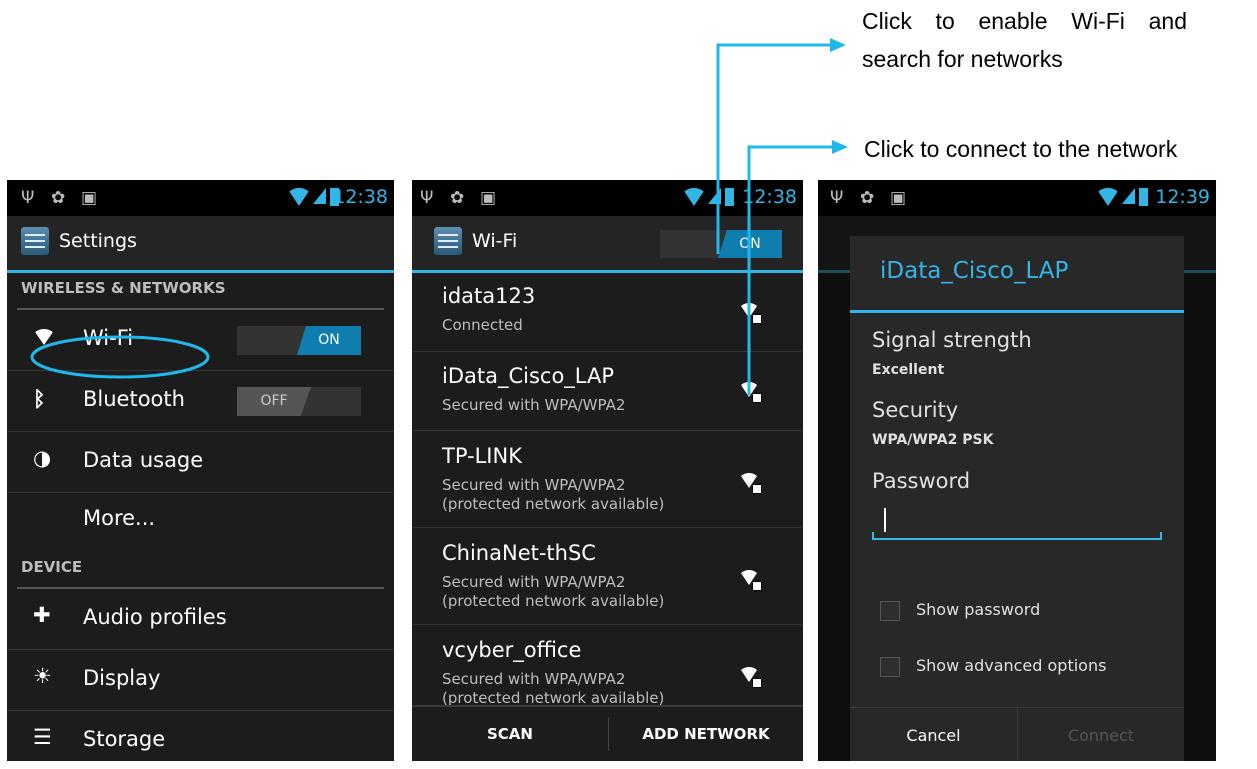 This screenshot has width=1257, height=769. Describe the element at coordinates (1182, 197) in the screenshot. I see `status-time: 12:39` at that location.